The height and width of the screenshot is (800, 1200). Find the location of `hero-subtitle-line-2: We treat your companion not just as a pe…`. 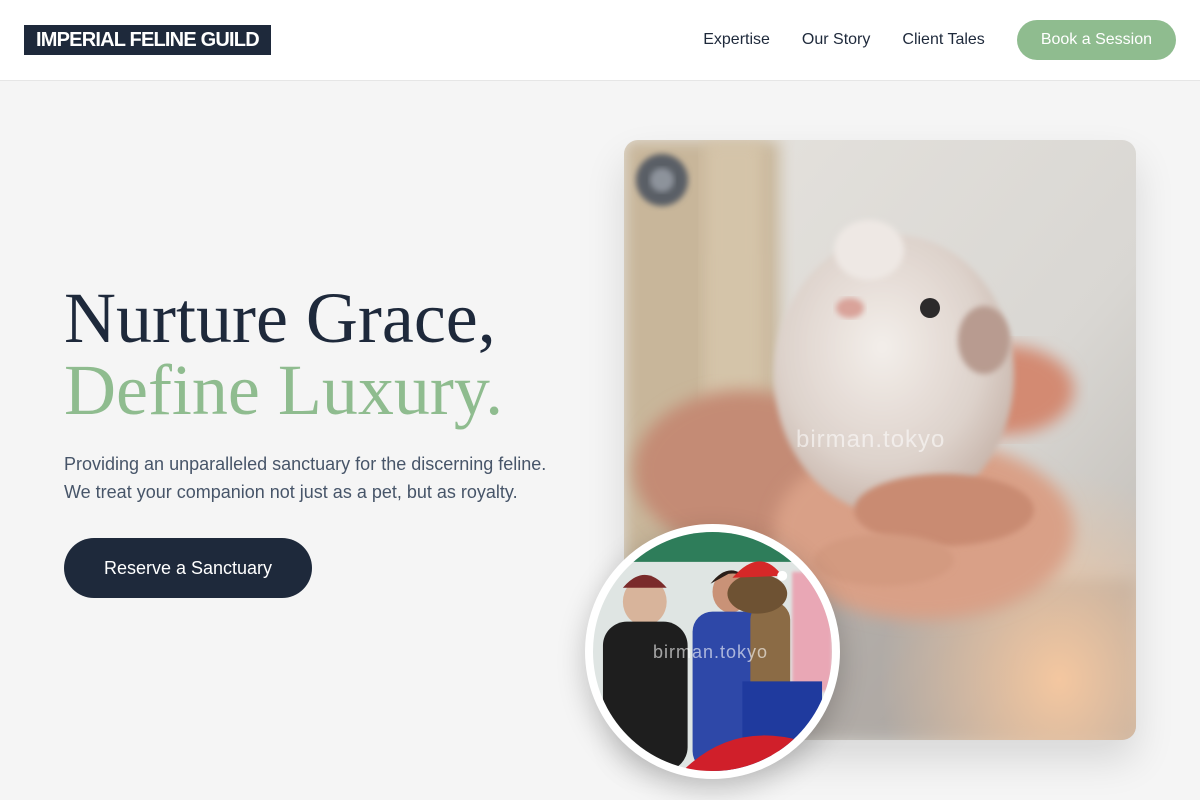

hero-subtitle-line-2: We treat your companion not just as a pe… is located at coordinates (291, 492).